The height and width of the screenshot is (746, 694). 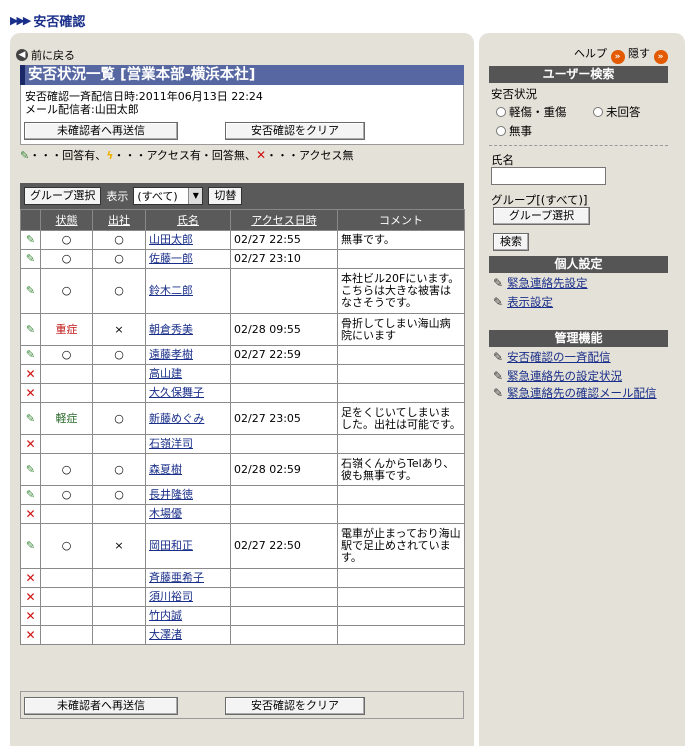 I want to click on user-name-link: 山田太郎, so click(x=171, y=239).